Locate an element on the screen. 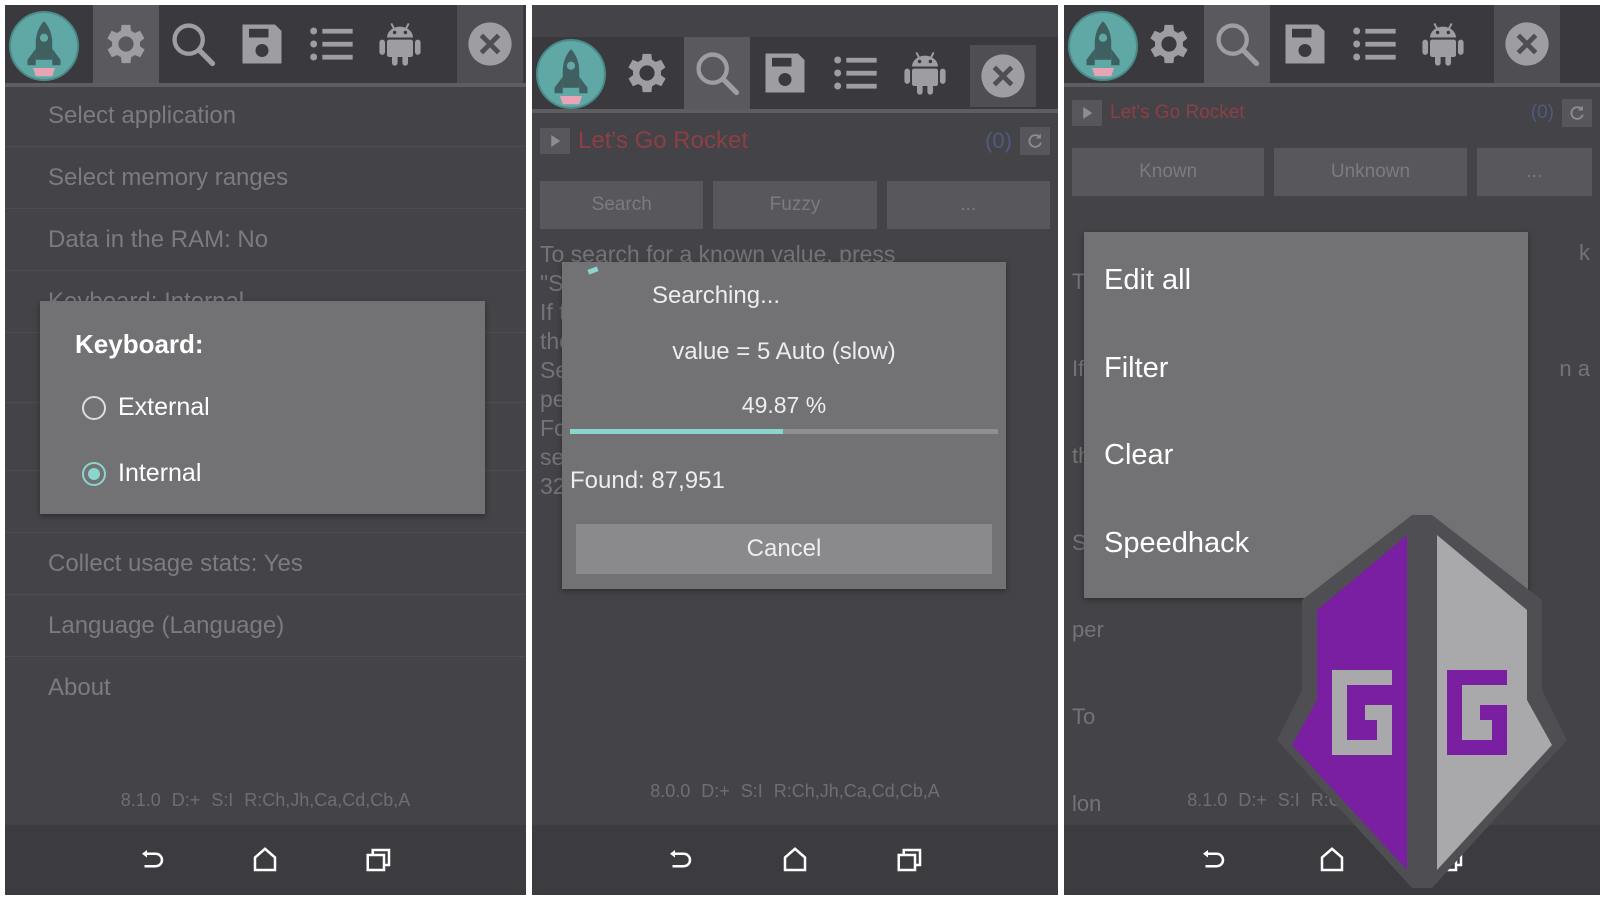  version-info: 8.1.0 D:+ S:I R:Ch,Jh,Ca,Cd,Cb,A is located at coordinates (265, 800).